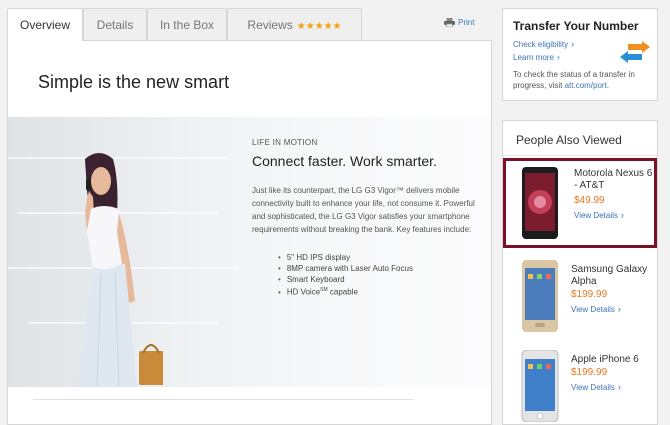 The height and width of the screenshot is (425, 670). Describe the element at coordinates (635, 52) in the screenshot. I see `transfer-arrows-icon` at that location.